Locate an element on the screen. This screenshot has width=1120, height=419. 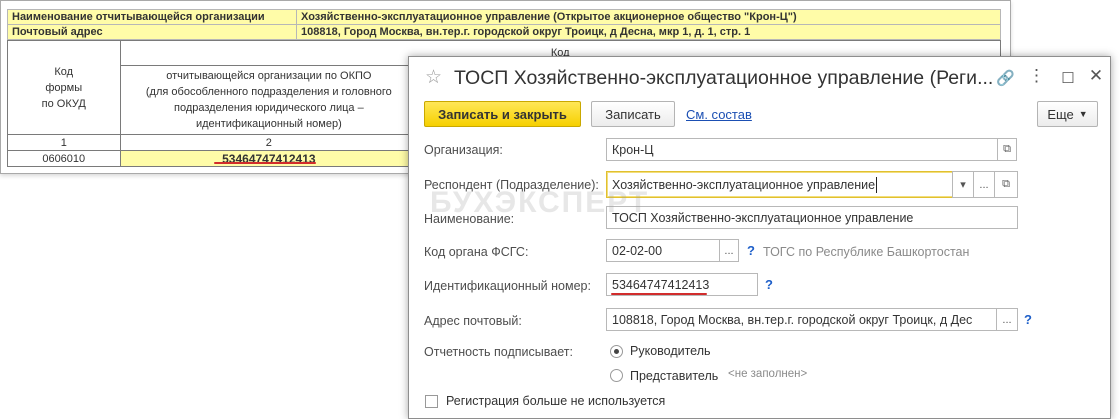
dropdown-icon: ▾ is located at coordinates (963, 184).